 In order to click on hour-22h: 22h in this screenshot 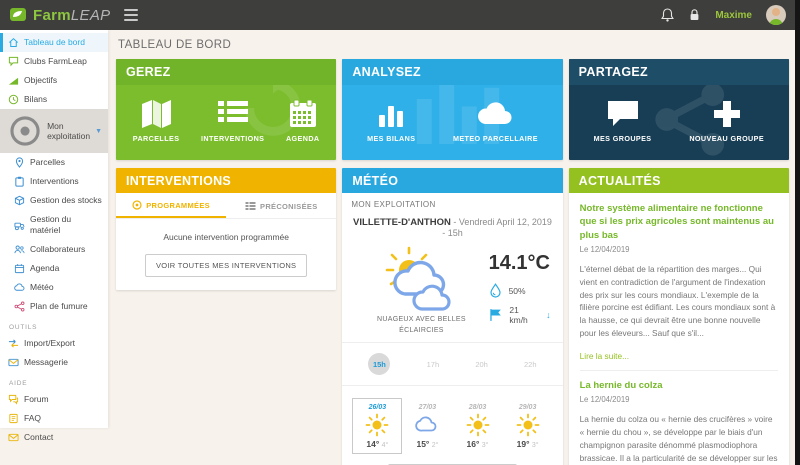, I will do `click(530, 364)`.